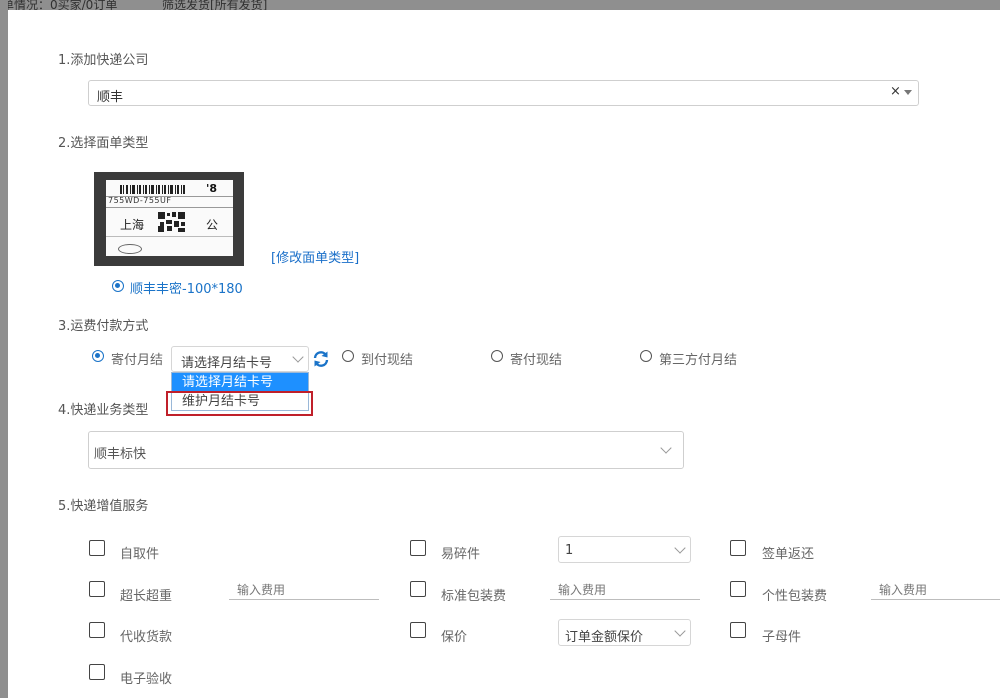  I want to click on waybill-preview-code: 755WD-755UF, so click(140, 200).